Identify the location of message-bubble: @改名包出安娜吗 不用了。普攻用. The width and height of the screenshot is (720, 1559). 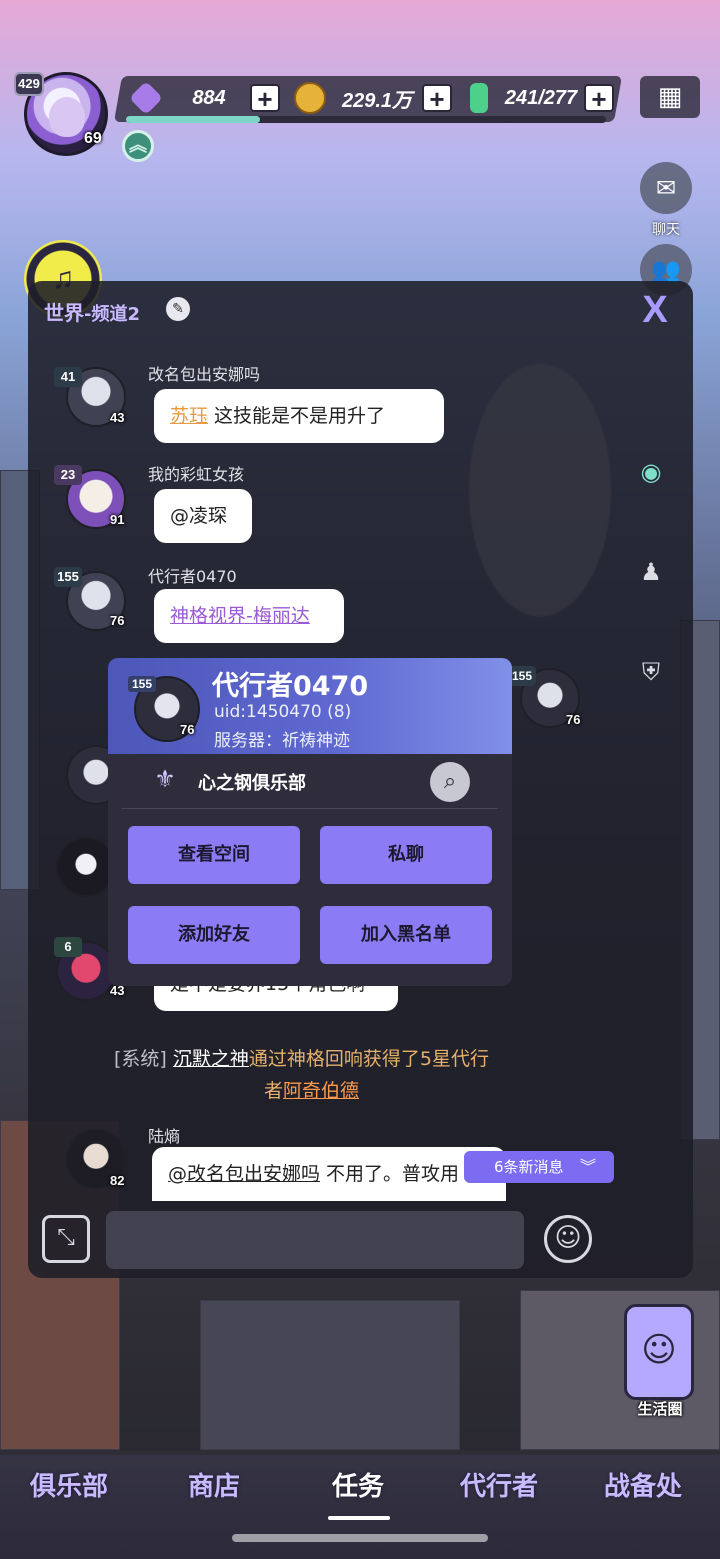
(329, 1174).